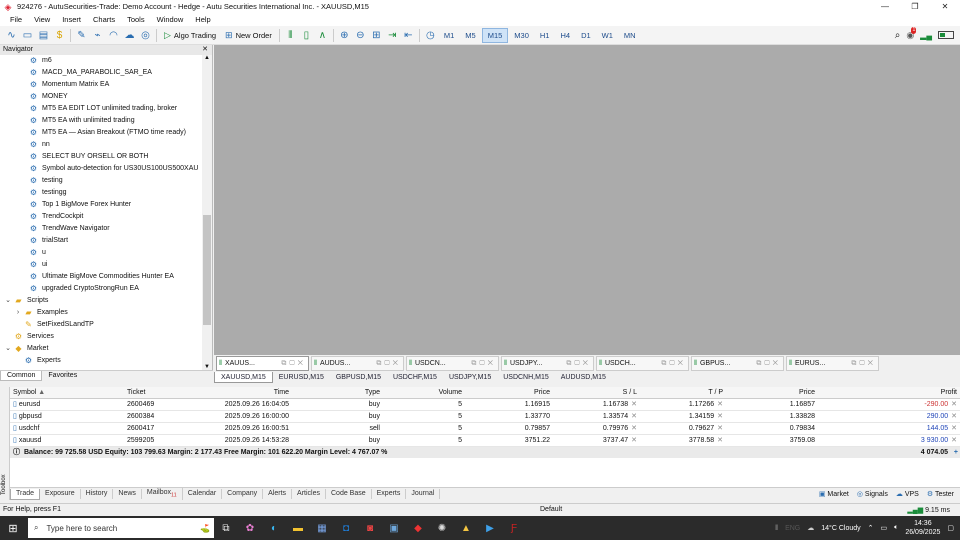  I want to click on navigator-item: ⚙ TrendCockpit, so click(101, 217).